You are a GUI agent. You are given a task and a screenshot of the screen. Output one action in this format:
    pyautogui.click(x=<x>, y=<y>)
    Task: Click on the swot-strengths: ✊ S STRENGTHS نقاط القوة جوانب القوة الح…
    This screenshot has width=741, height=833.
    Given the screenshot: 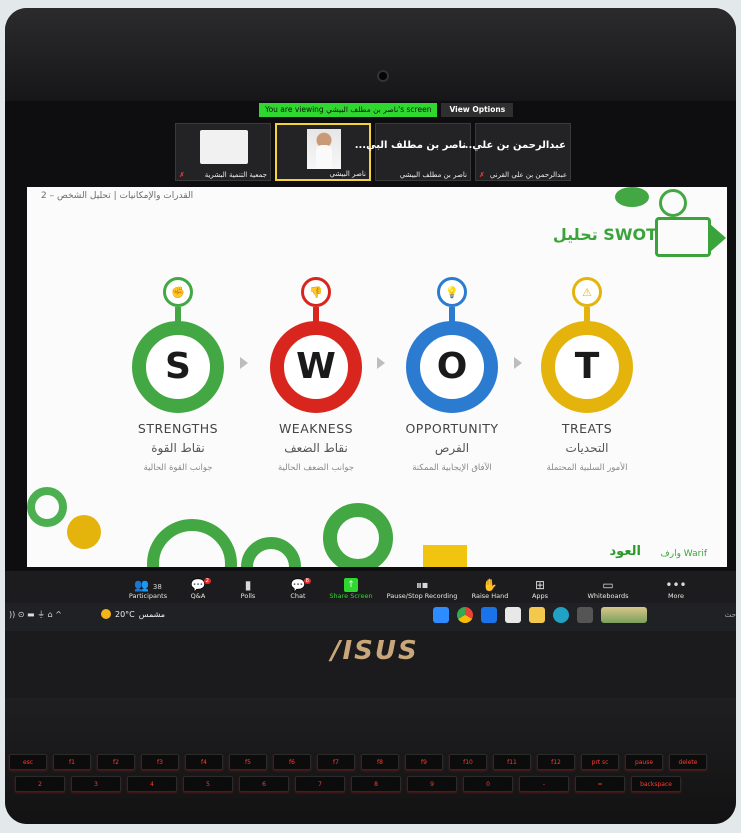 What is the action you would take?
    pyautogui.click(x=178, y=374)
    